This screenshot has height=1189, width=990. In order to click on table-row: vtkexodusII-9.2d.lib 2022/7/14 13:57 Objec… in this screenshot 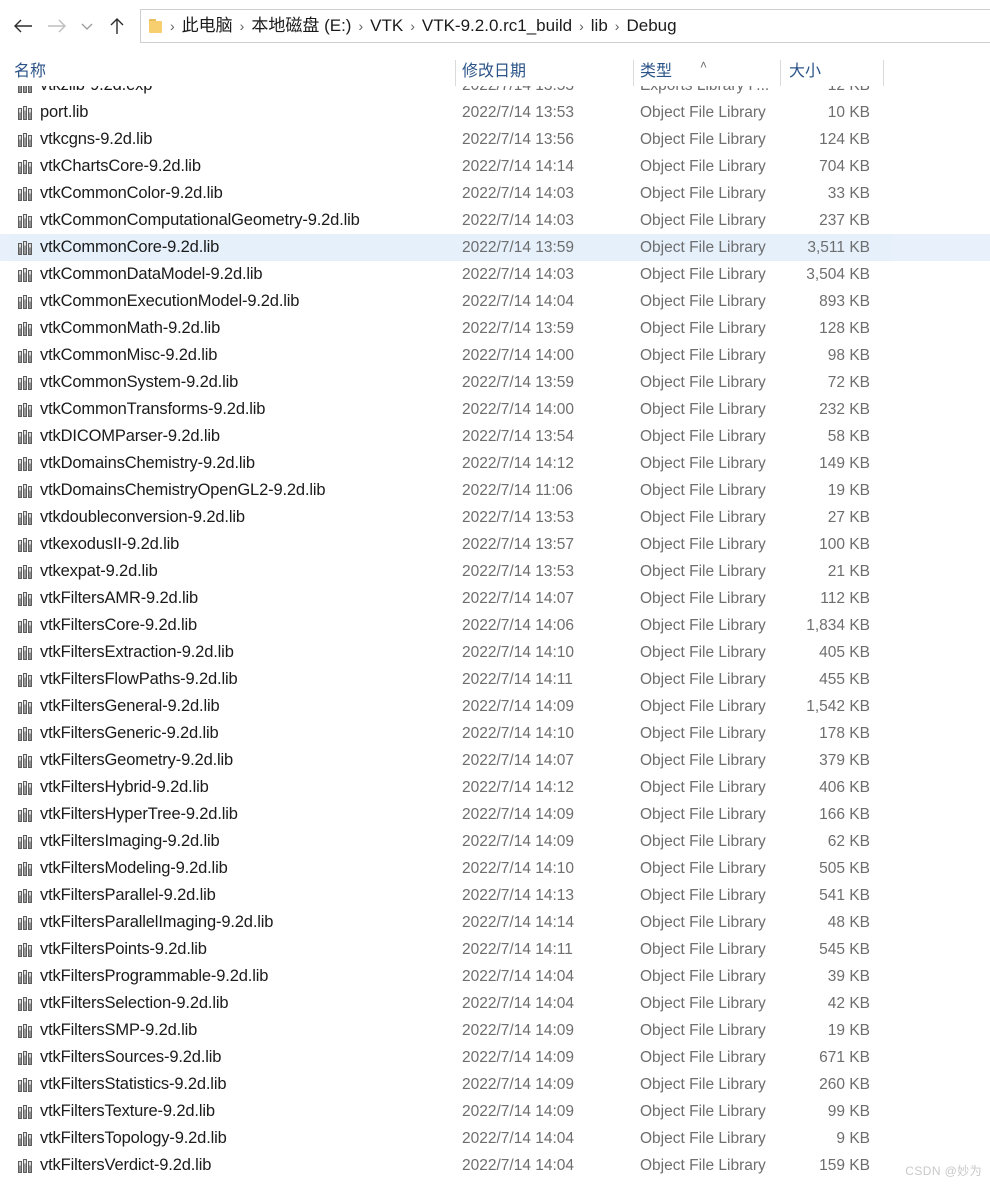, I will do `click(495, 544)`.